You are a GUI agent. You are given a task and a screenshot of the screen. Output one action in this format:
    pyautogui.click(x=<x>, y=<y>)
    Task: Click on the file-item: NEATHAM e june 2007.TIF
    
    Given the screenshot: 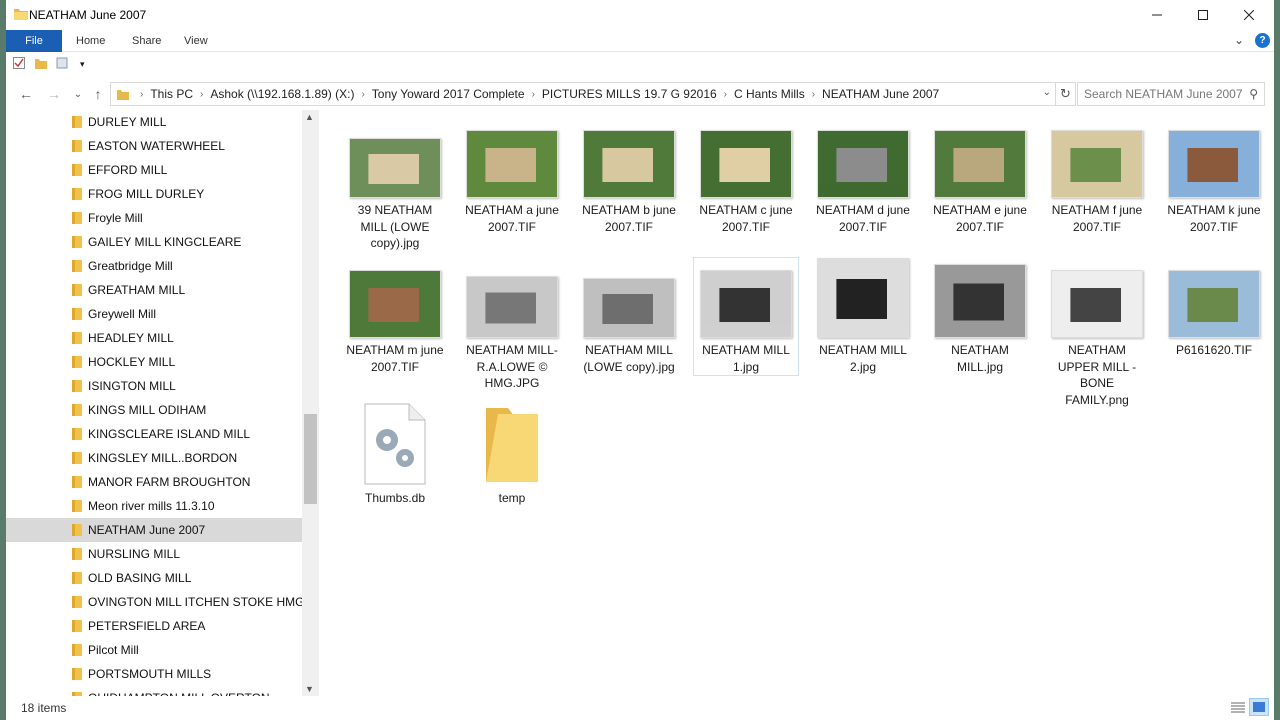 What is the action you would take?
    pyautogui.click(x=980, y=176)
    